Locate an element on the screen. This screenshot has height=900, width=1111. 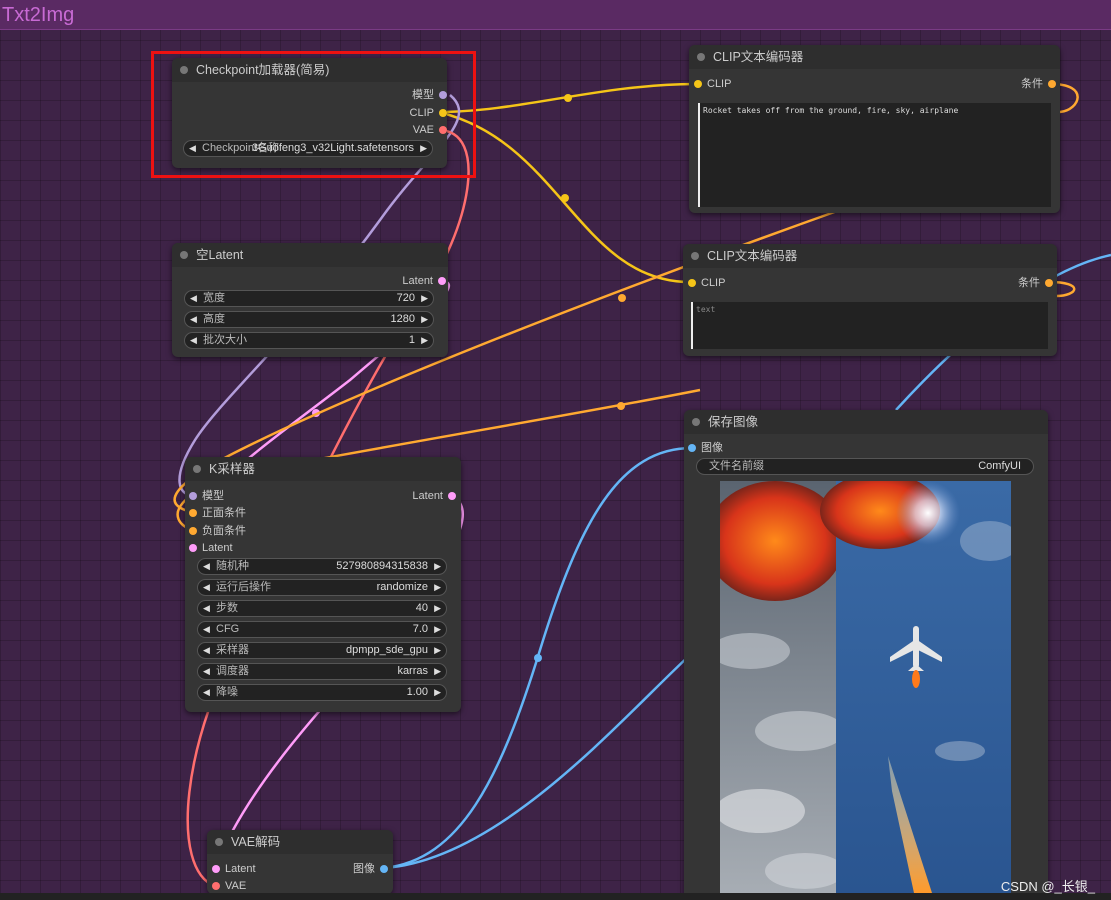
node-title: 空Latent is located at coordinates (220, 255).